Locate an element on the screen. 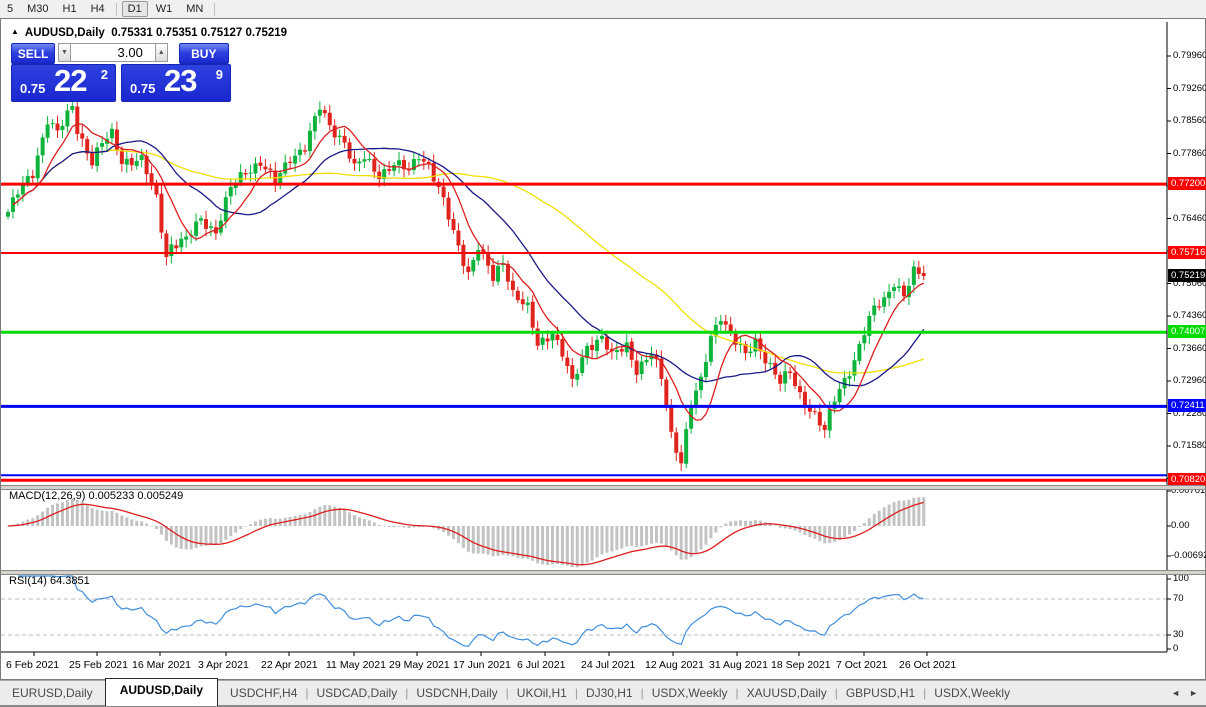 The width and height of the screenshot is (1206, 707). date-tick-label: 6 Feb 2021 is located at coordinates (33, 665).